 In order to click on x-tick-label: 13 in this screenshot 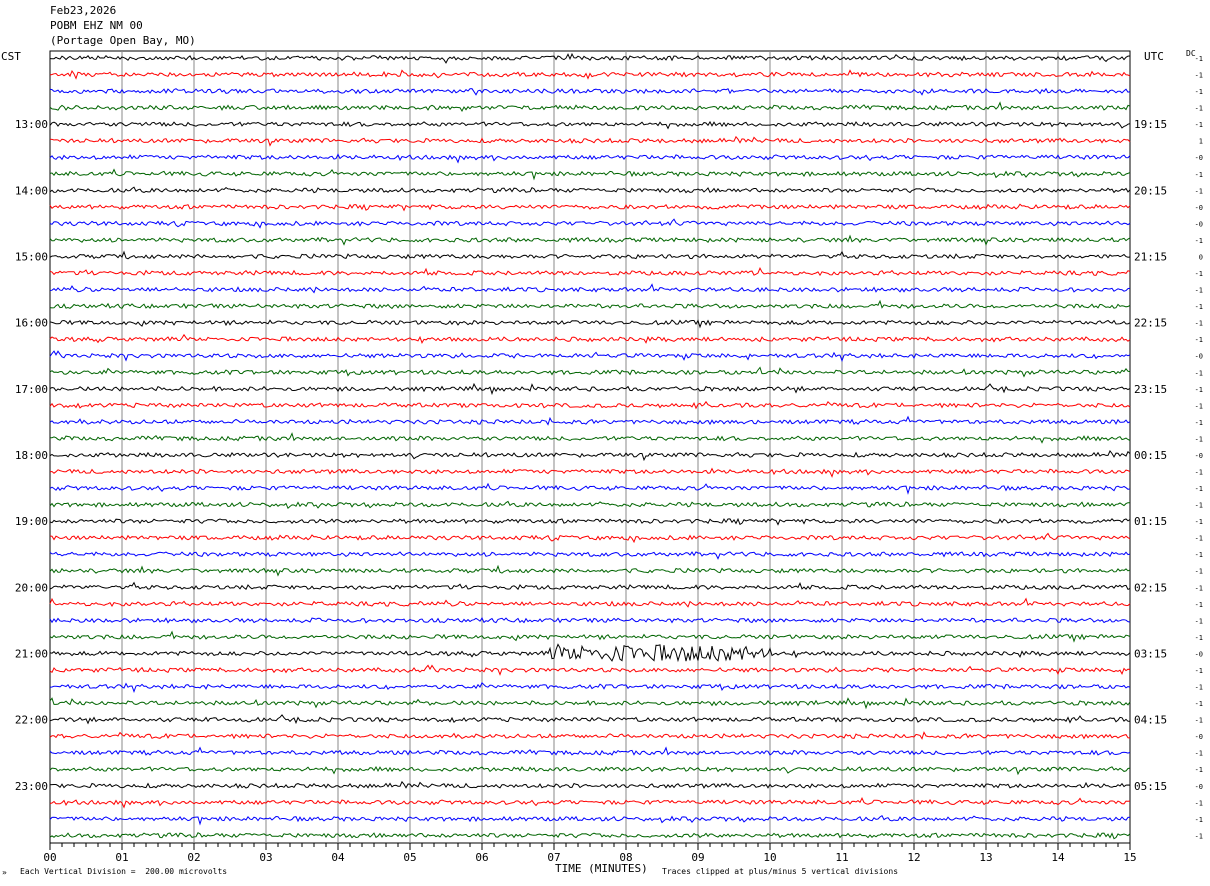, I will do `click(985, 857)`.